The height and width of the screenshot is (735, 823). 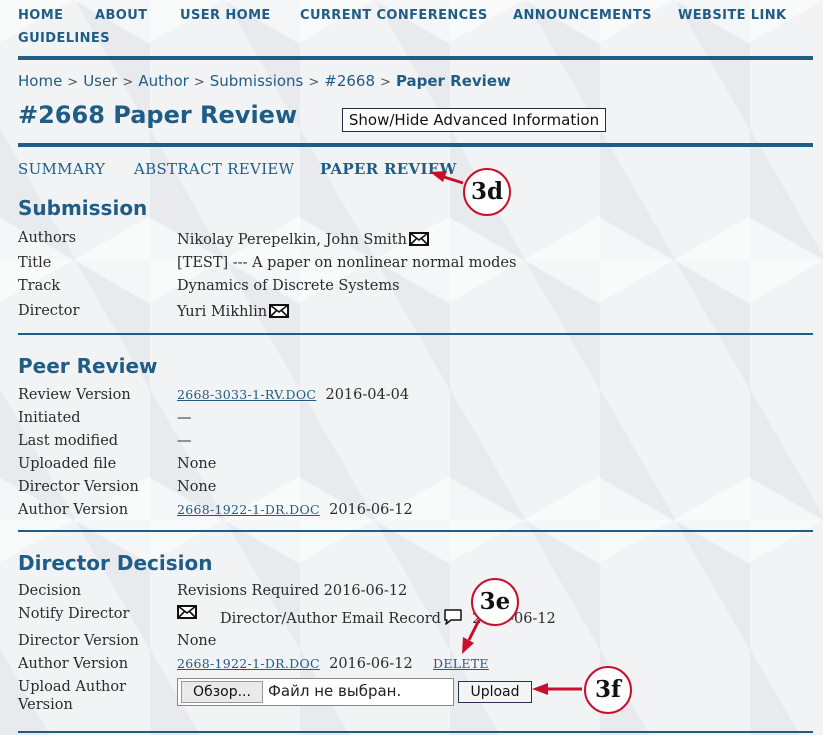 I want to click on callout-3e-badge: 3e, so click(x=495, y=602).